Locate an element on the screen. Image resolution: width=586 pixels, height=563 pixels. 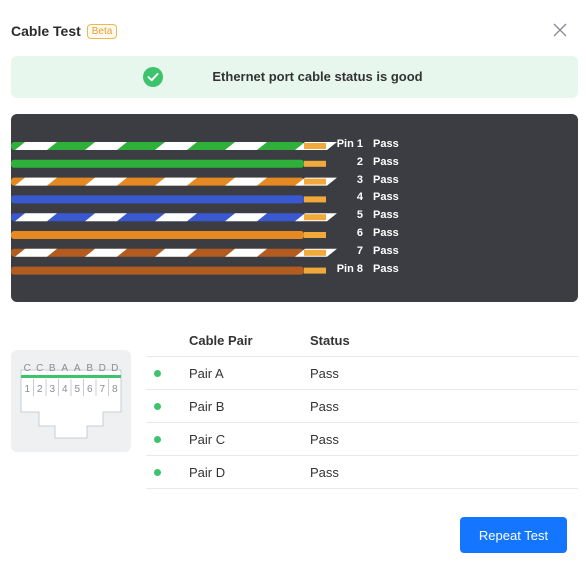
table-row: Pair A Pass is located at coordinates (362, 373).